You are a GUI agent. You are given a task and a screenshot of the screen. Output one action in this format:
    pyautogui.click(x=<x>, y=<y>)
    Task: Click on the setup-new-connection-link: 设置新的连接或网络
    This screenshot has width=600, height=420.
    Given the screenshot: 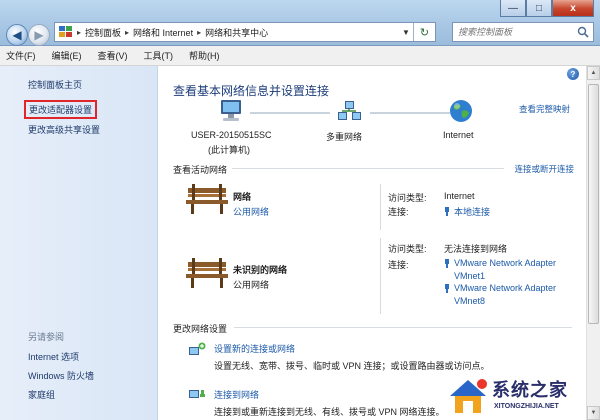 What is the action you would take?
    pyautogui.click(x=254, y=348)
    